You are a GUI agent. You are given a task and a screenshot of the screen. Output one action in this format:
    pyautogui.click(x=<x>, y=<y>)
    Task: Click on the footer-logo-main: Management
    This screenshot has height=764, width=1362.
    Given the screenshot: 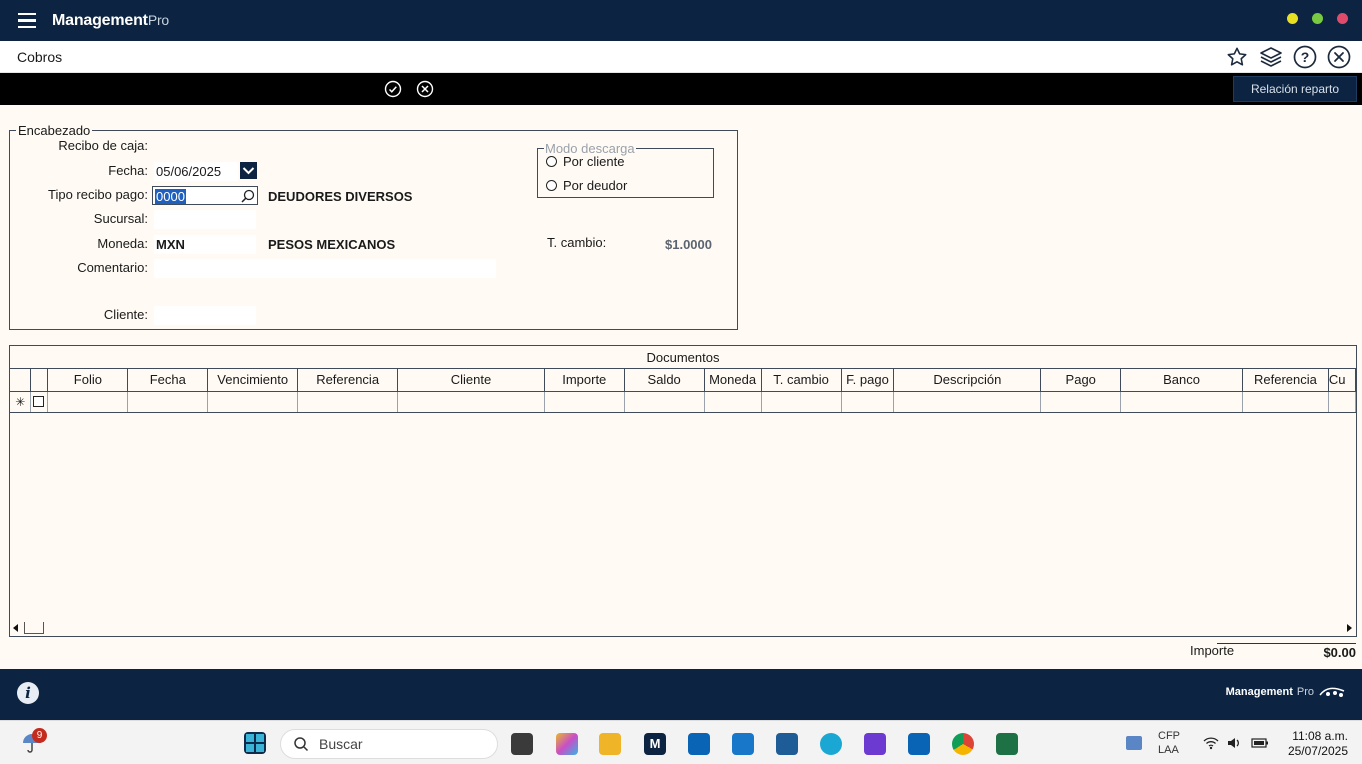 What is the action you would take?
    pyautogui.click(x=1259, y=692)
    